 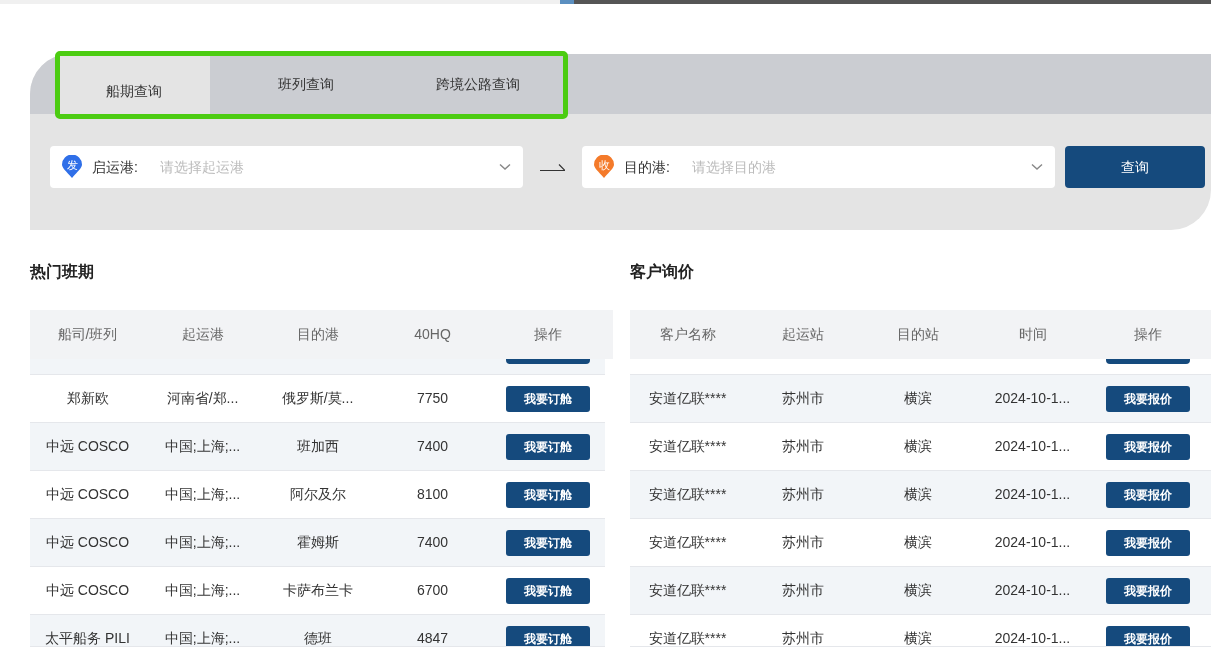 I want to click on table-cell-text: 班加西, so click(x=317, y=446).